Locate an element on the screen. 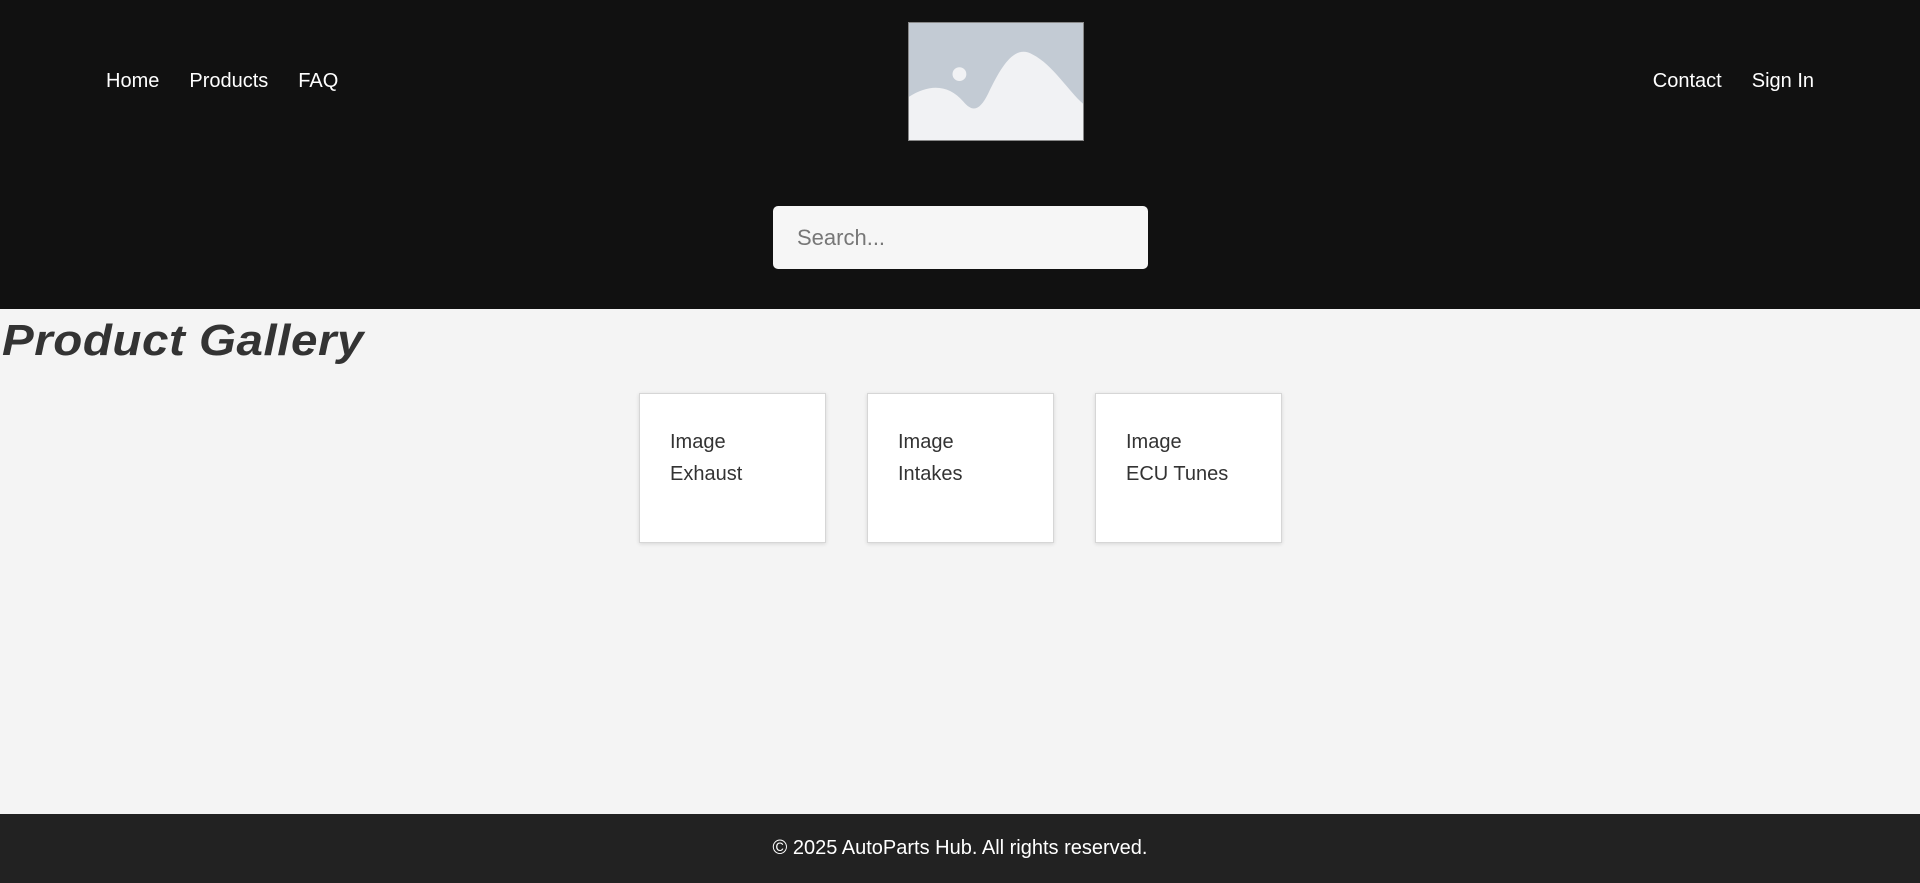  search-bar is located at coordinates (960, 237).